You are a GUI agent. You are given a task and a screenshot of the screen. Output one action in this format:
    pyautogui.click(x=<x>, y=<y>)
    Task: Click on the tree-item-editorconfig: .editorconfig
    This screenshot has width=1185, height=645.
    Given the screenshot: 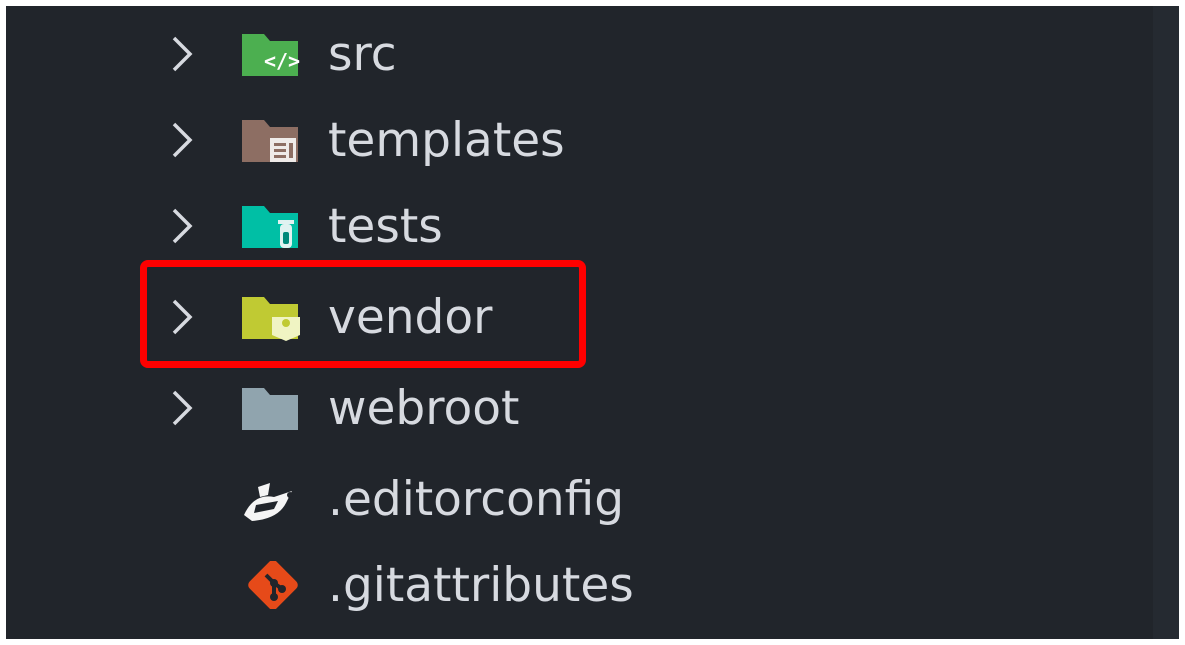 What is the action you would take?
    pyautogui.click(x=579, y=499)
    